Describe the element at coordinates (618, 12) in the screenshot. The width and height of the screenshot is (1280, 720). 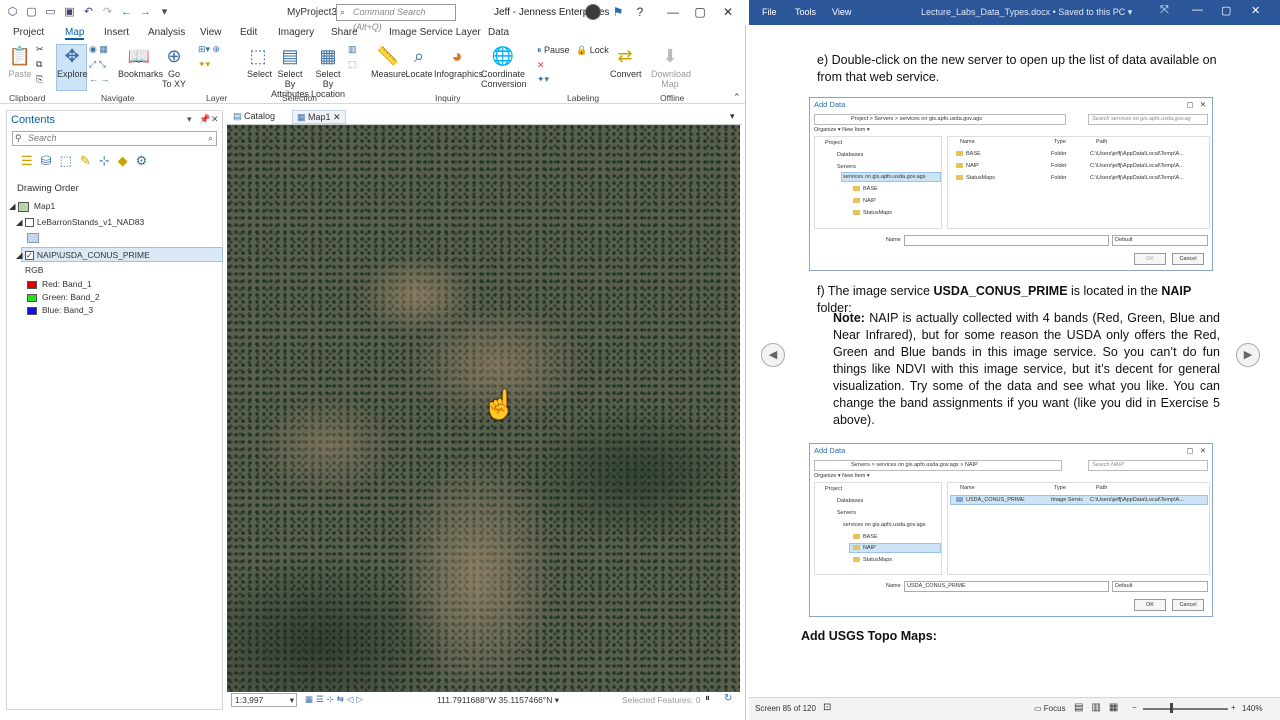
I see `notification-icon: ⚑` at that location.